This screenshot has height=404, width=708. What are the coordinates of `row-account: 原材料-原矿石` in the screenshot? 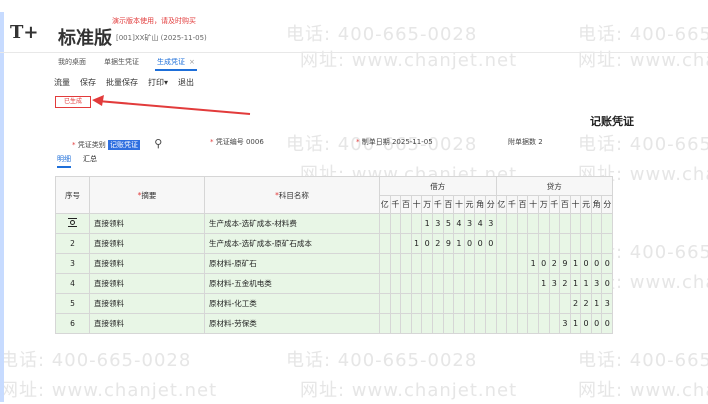 It's located at (292, 263).